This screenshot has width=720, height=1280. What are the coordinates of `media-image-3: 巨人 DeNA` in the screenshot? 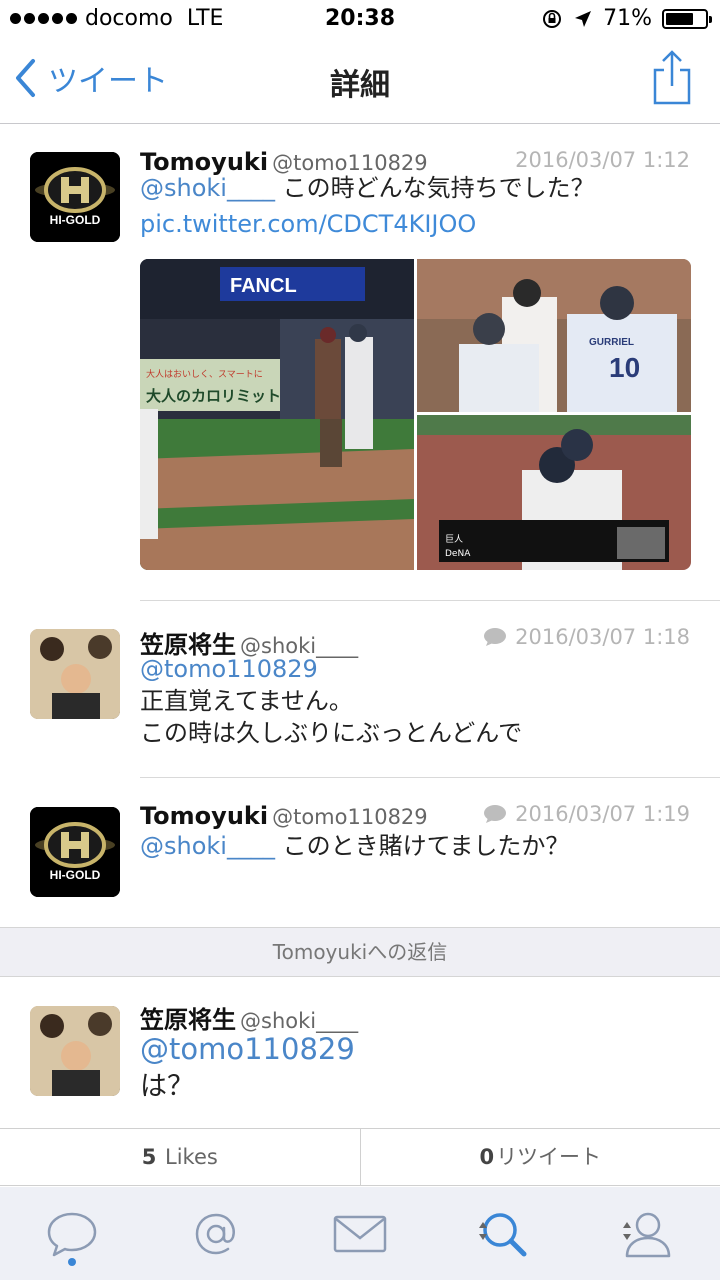 It's located at (554, 492).